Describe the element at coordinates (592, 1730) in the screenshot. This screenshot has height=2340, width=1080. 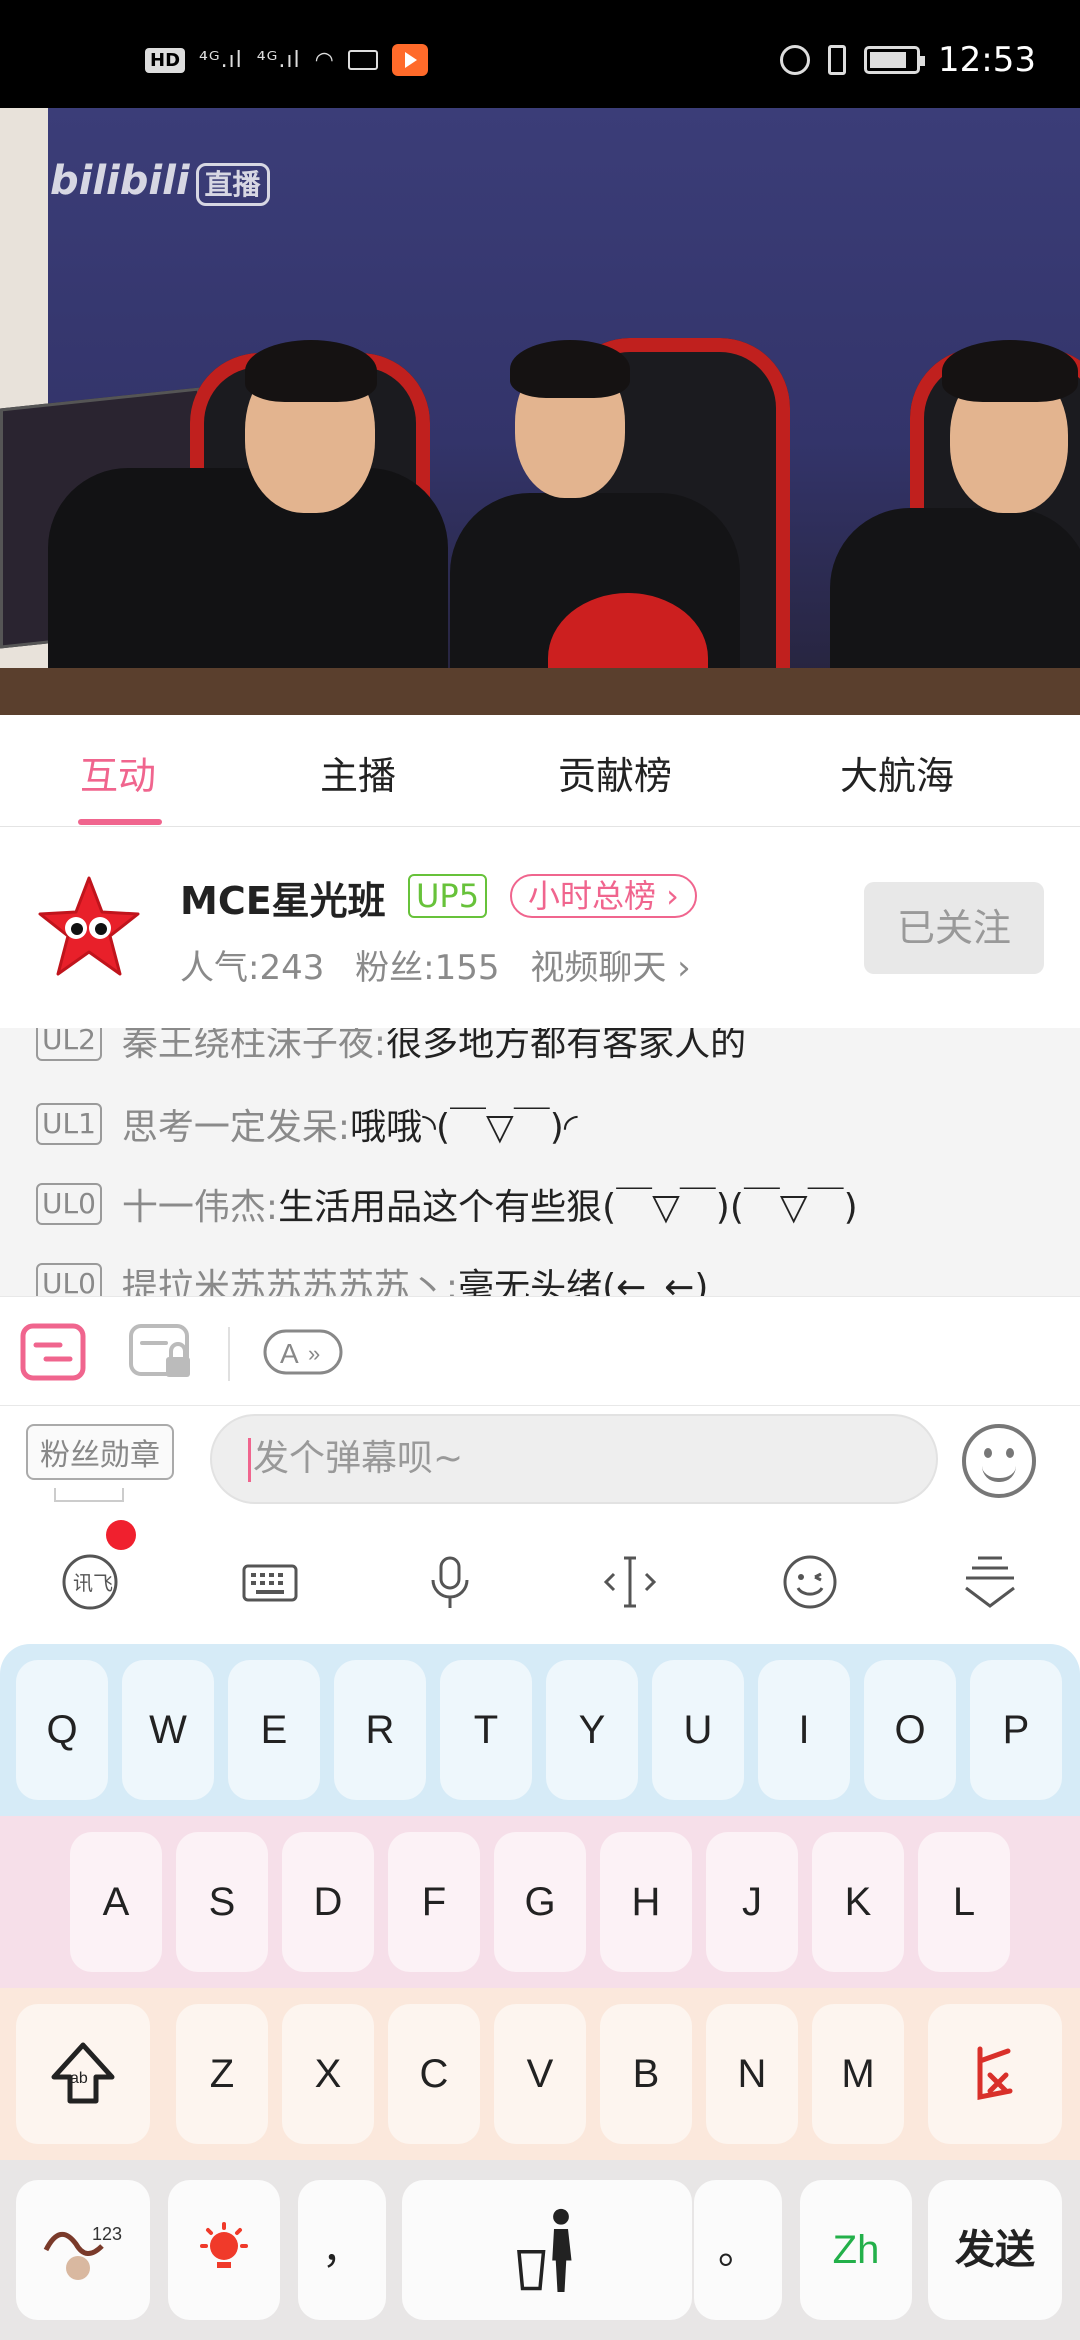
I see `key-y: Y` at that location.